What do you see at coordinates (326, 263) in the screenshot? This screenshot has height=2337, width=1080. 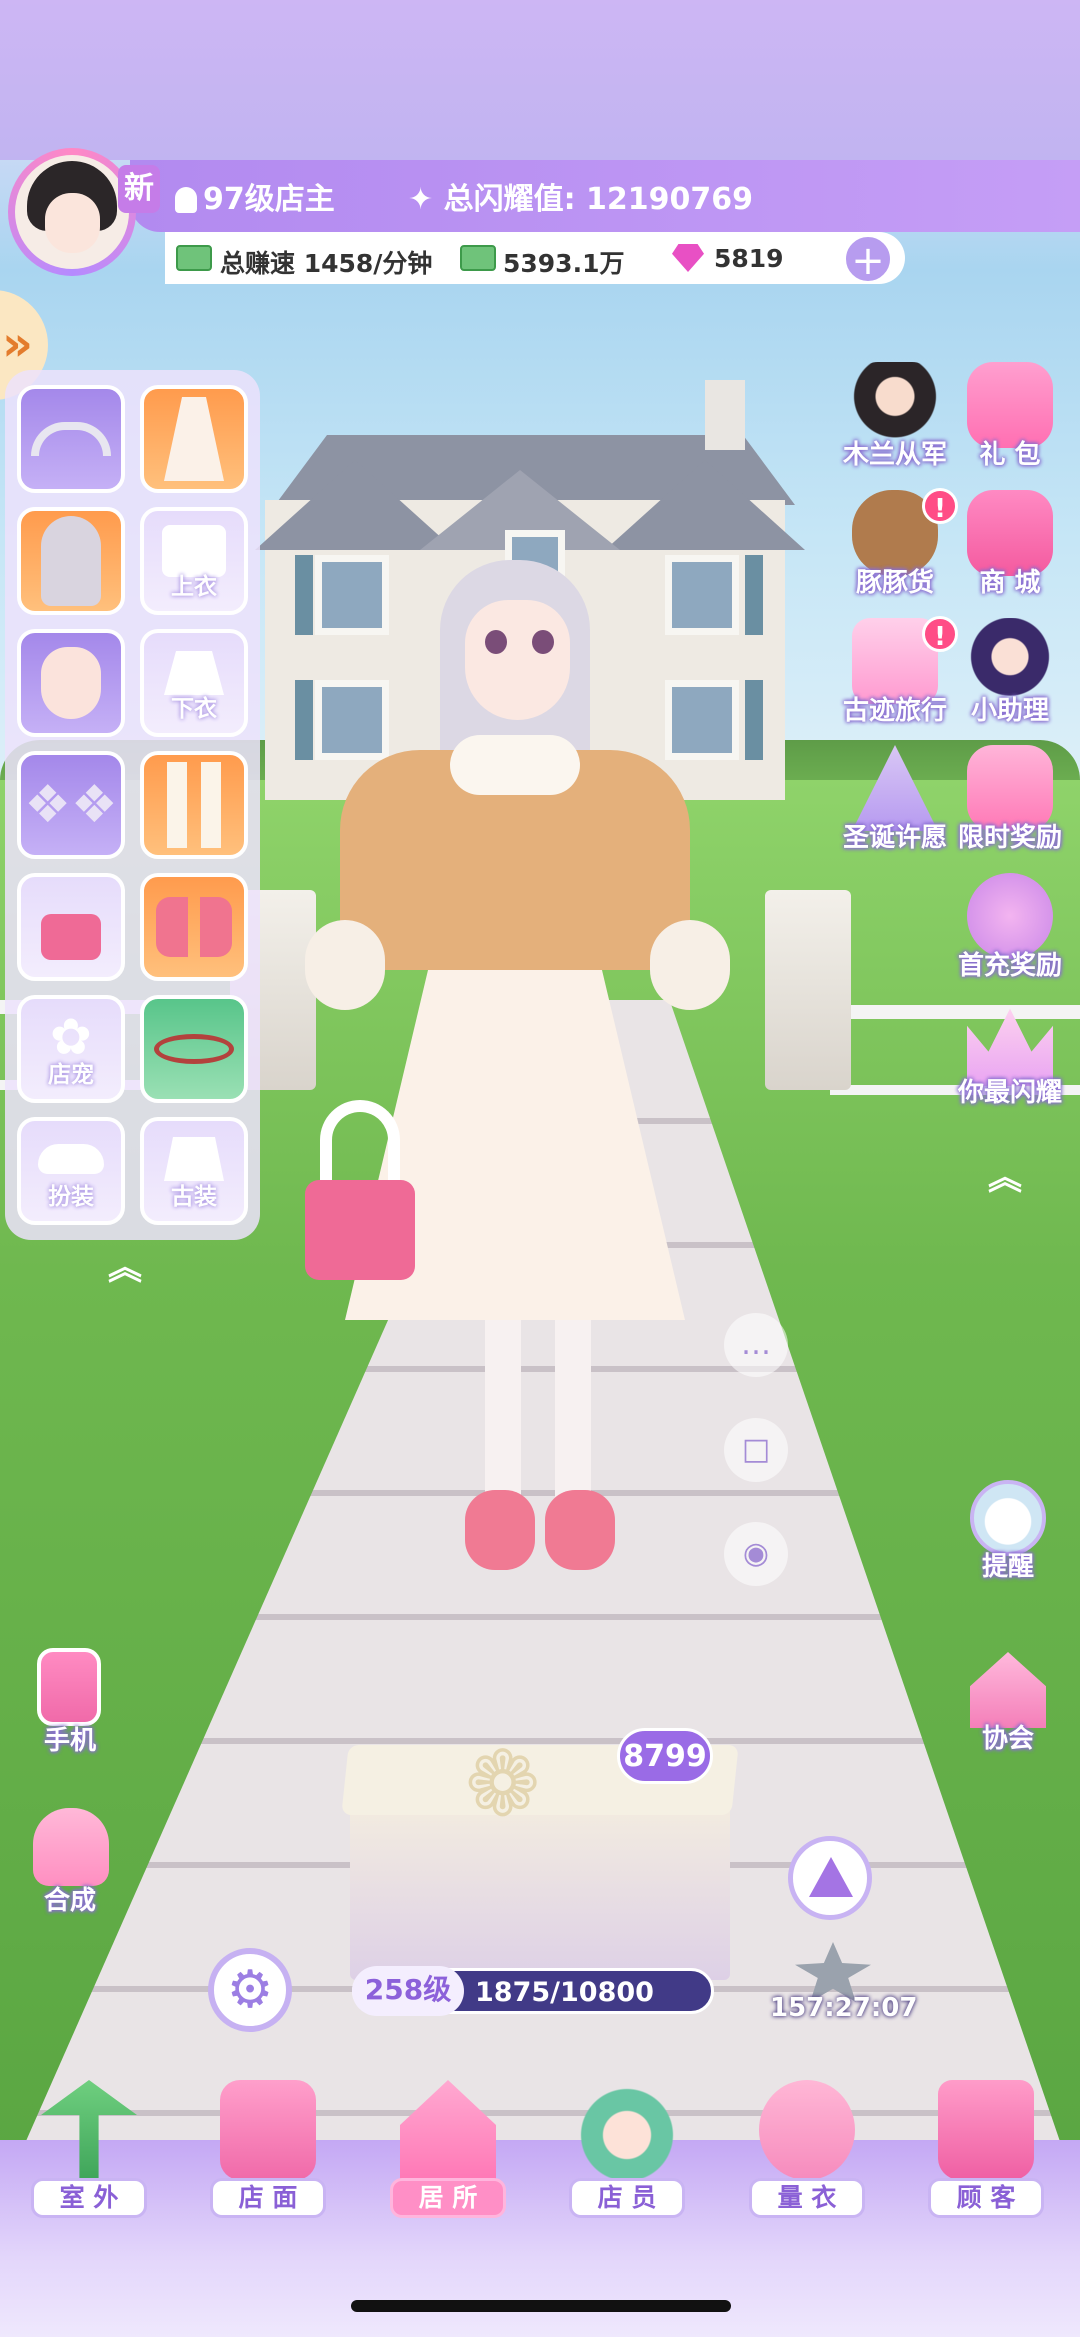 I see `earn-rate: 总赚速 1458/分钟` at bounding box center [326, 263].